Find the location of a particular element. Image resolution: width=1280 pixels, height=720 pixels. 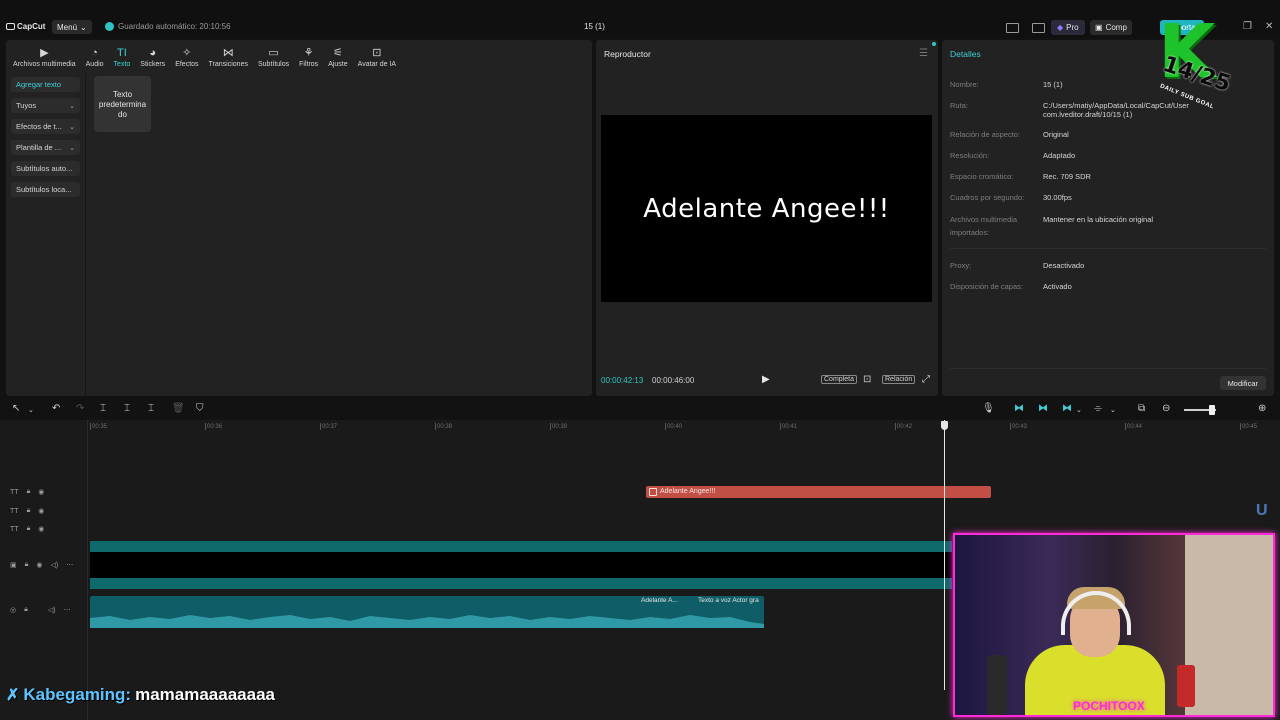

caption-icon: ⧉ is located at coordinates (1141, 409).